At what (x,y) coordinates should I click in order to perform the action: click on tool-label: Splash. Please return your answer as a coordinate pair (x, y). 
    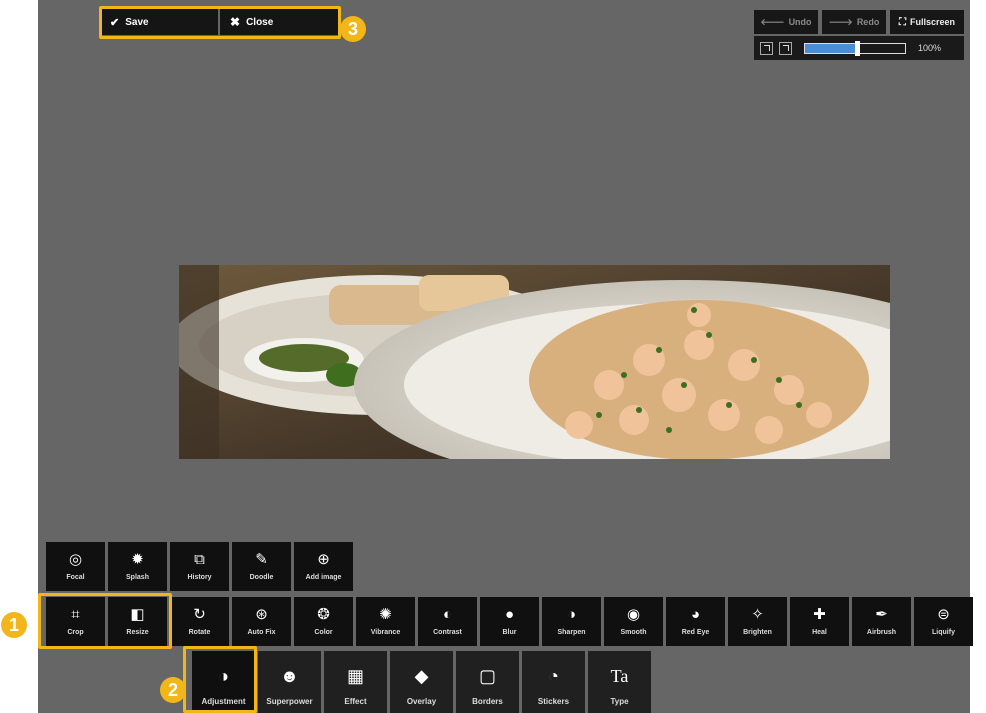
    Looking at the image, I should click on (137, 577).